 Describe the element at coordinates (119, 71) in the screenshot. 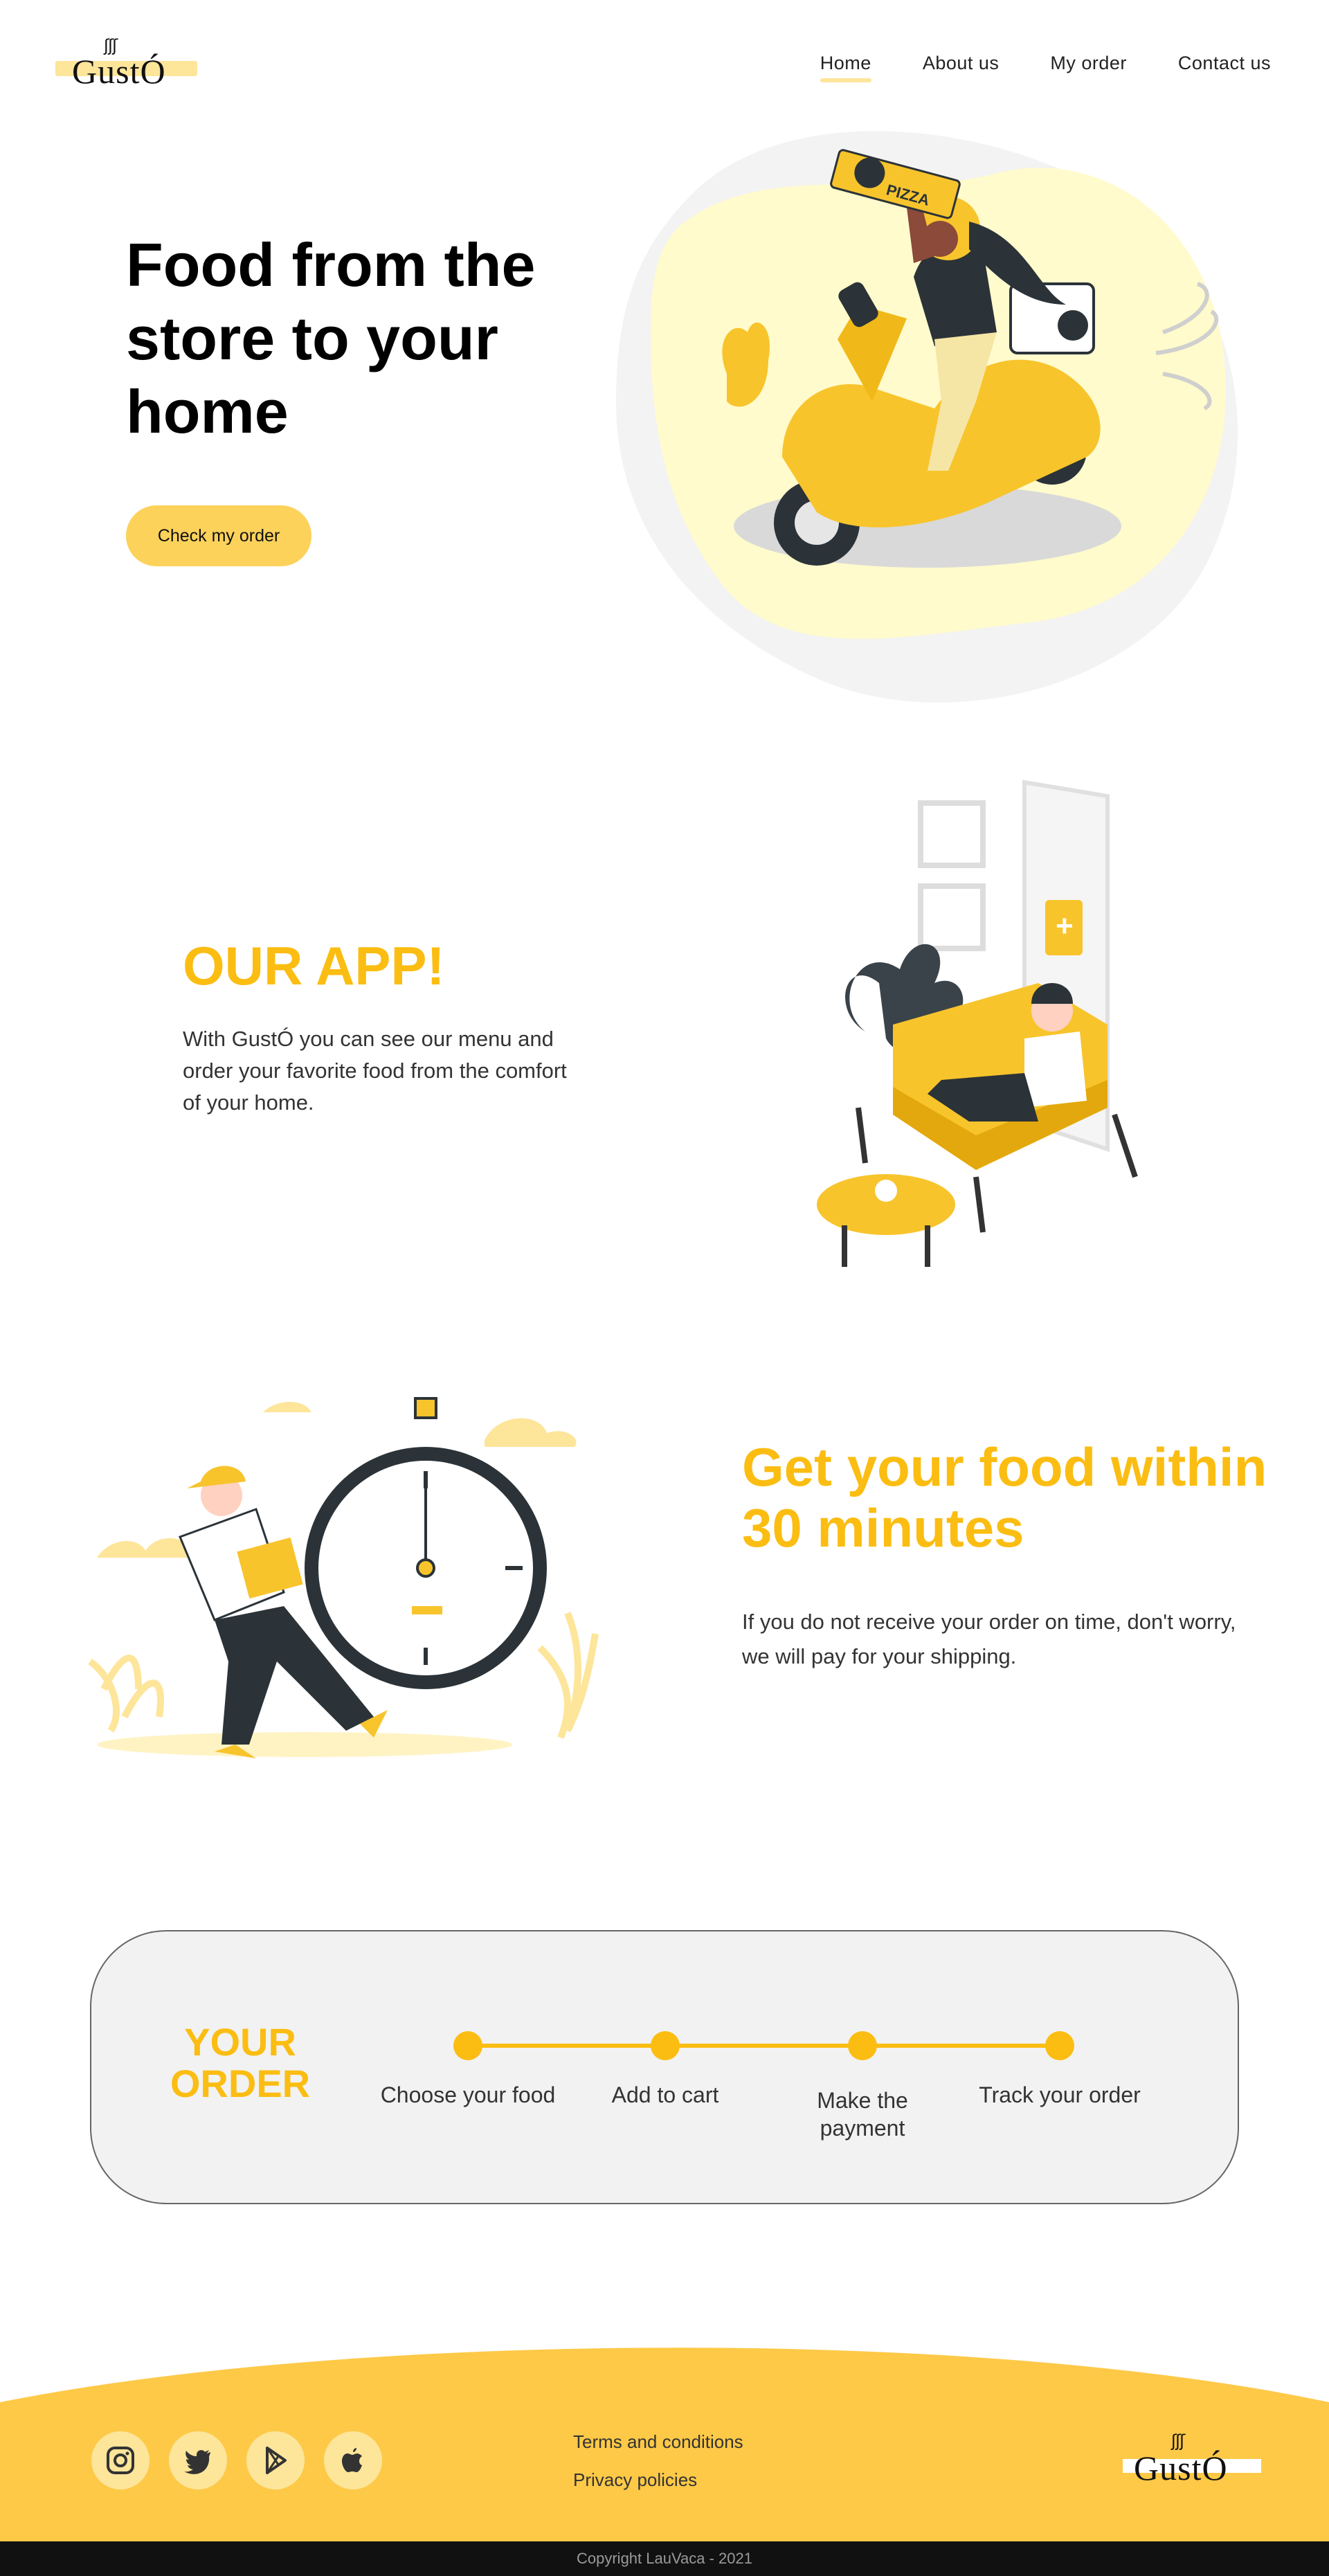

I see `logo-text: GustÓ` at that location.